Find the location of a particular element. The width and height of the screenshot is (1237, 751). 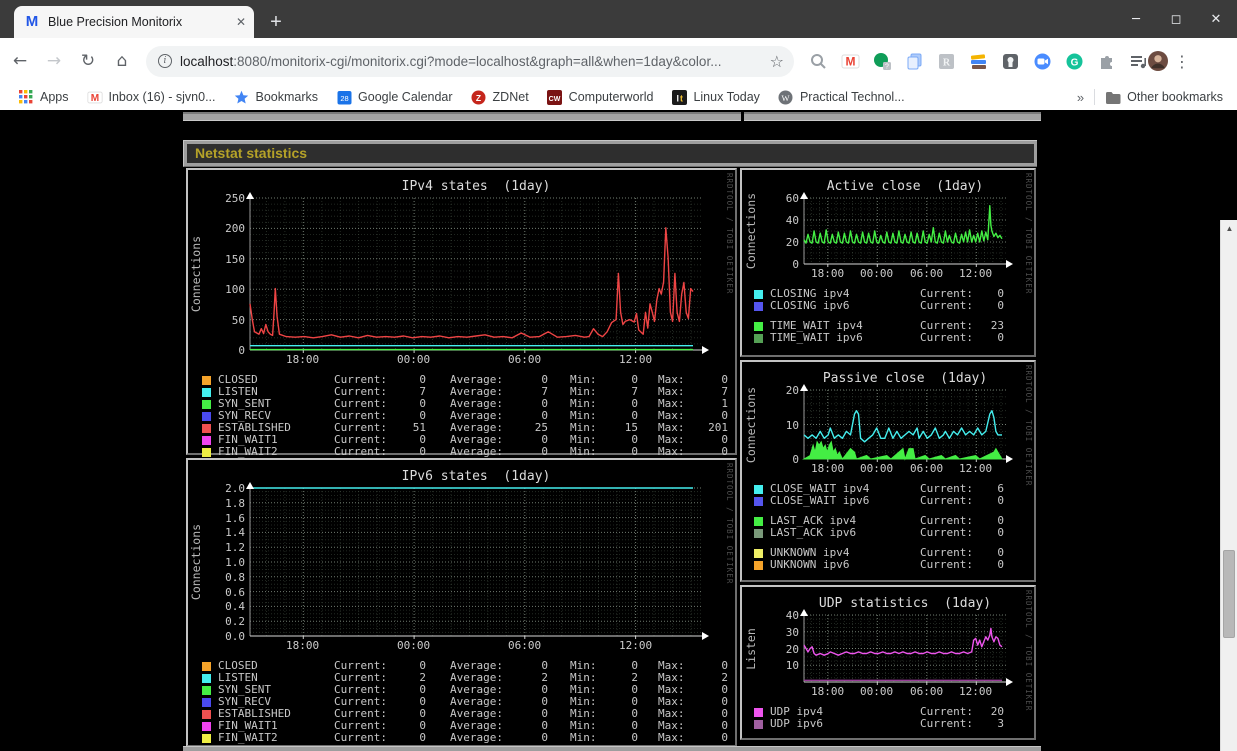

bookmark-star-icon: ☆ is located at coordinates (777, 61).